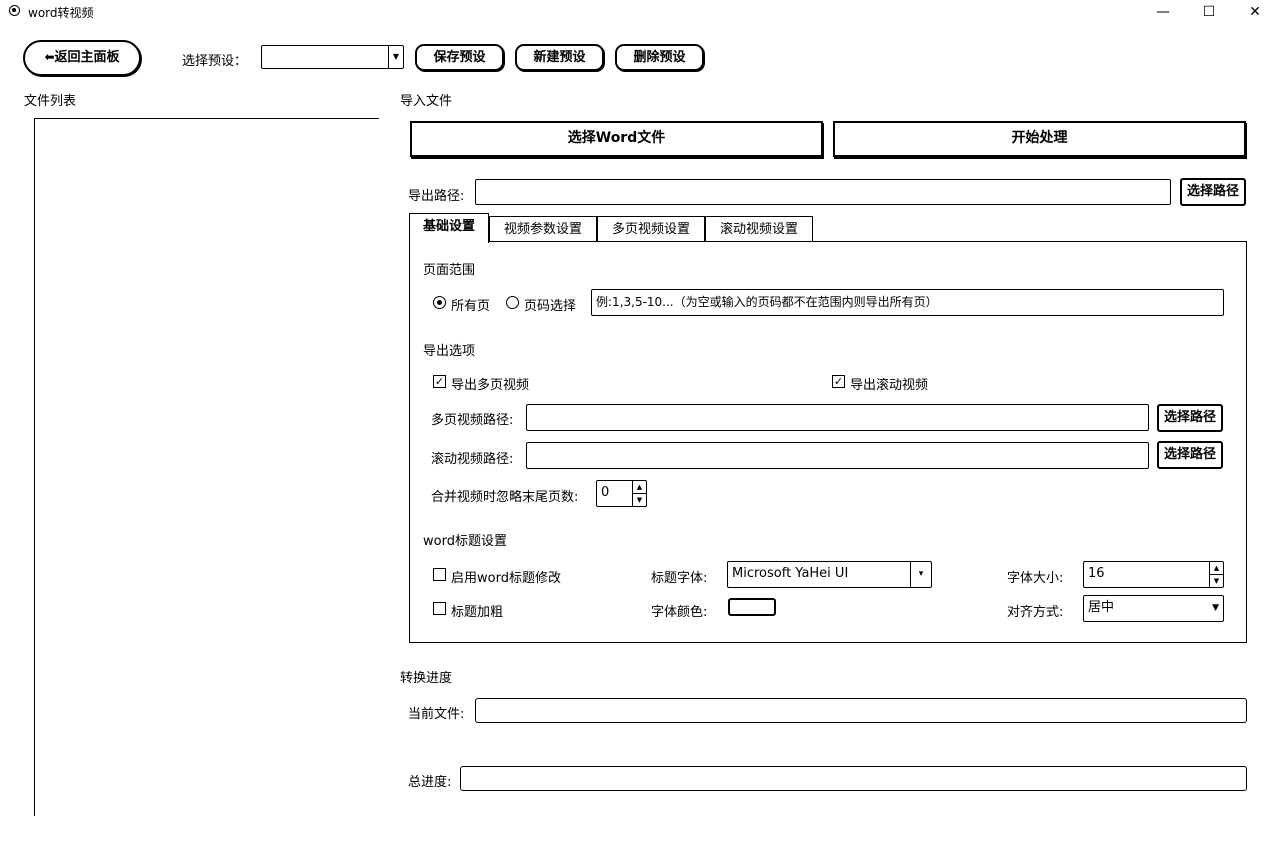 This screenshot has width=1280, height=866. Describe the element at coordinates (829, 574) in the screenshot. I see `title-font-select: Microsoft YaHei UI ▾` at that location.